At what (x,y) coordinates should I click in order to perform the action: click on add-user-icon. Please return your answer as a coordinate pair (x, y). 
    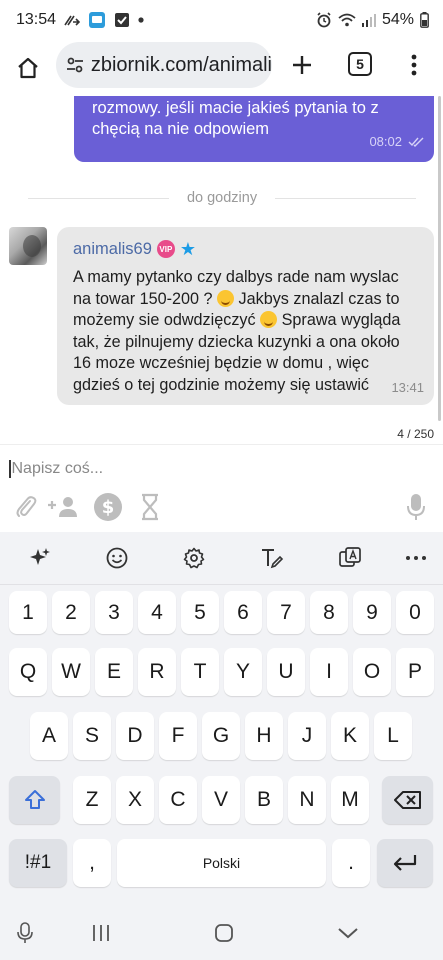
    Looking at the image, I should click on (62, 507).